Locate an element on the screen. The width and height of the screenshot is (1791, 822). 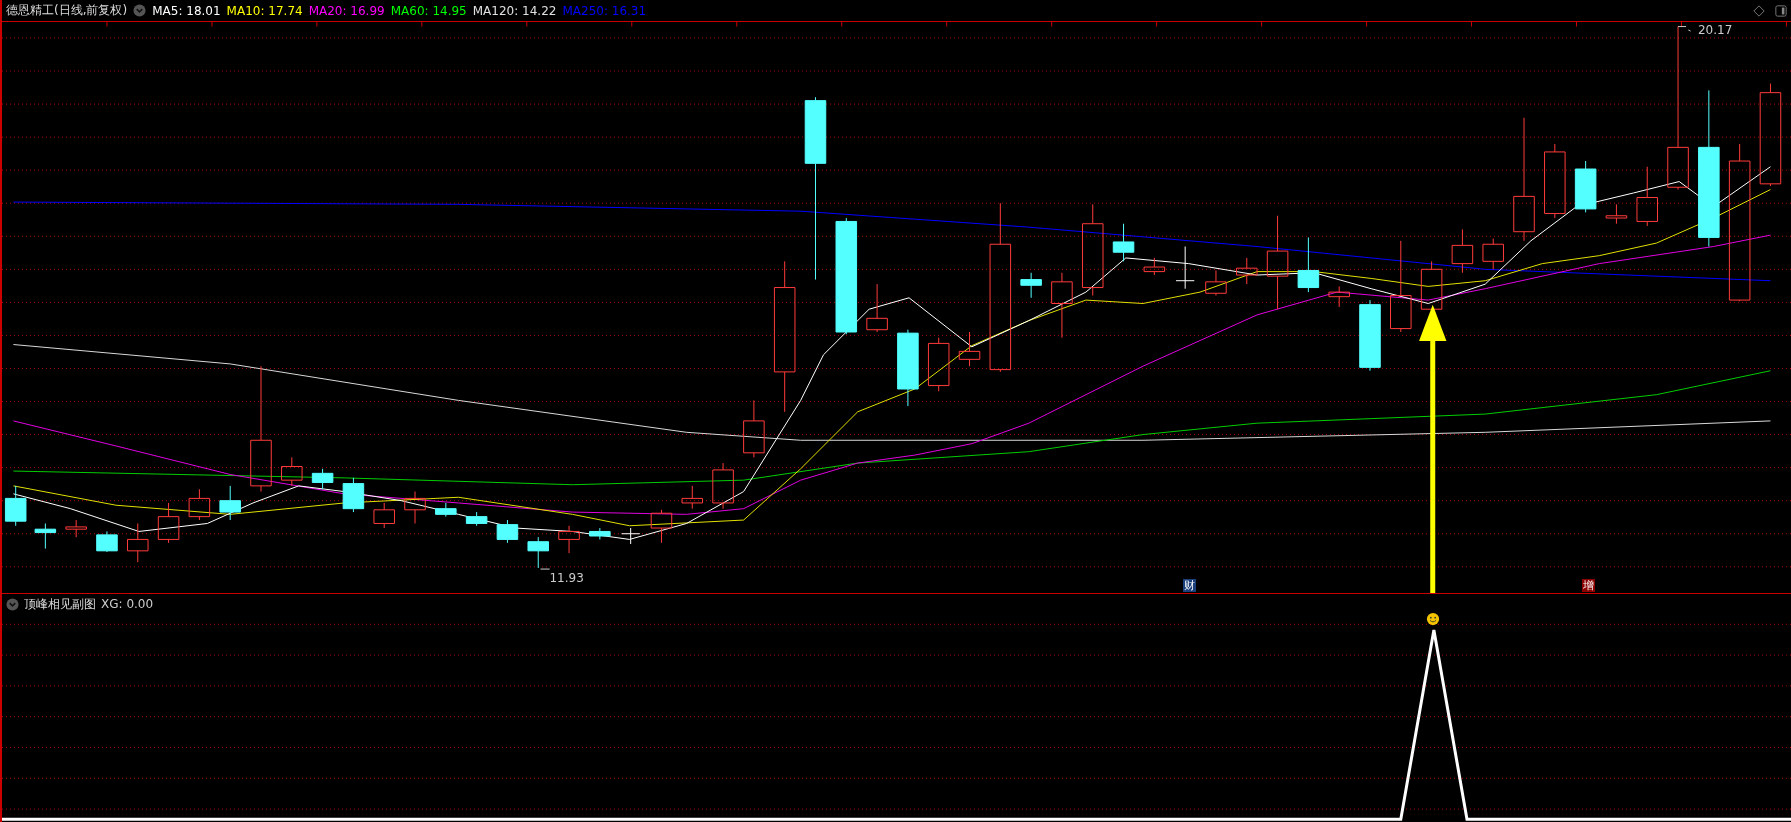
moving-average-value: MA5: 18.01 is located at coordinates (186, 10).